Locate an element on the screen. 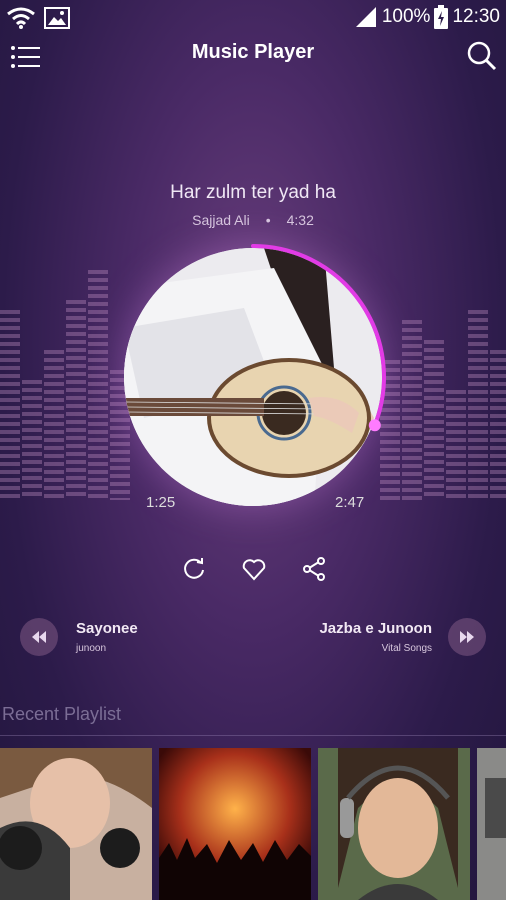 The width and height of the screenshot is (506, 900). elapsed-time: 1:25 is located at coordinates (161, 502).